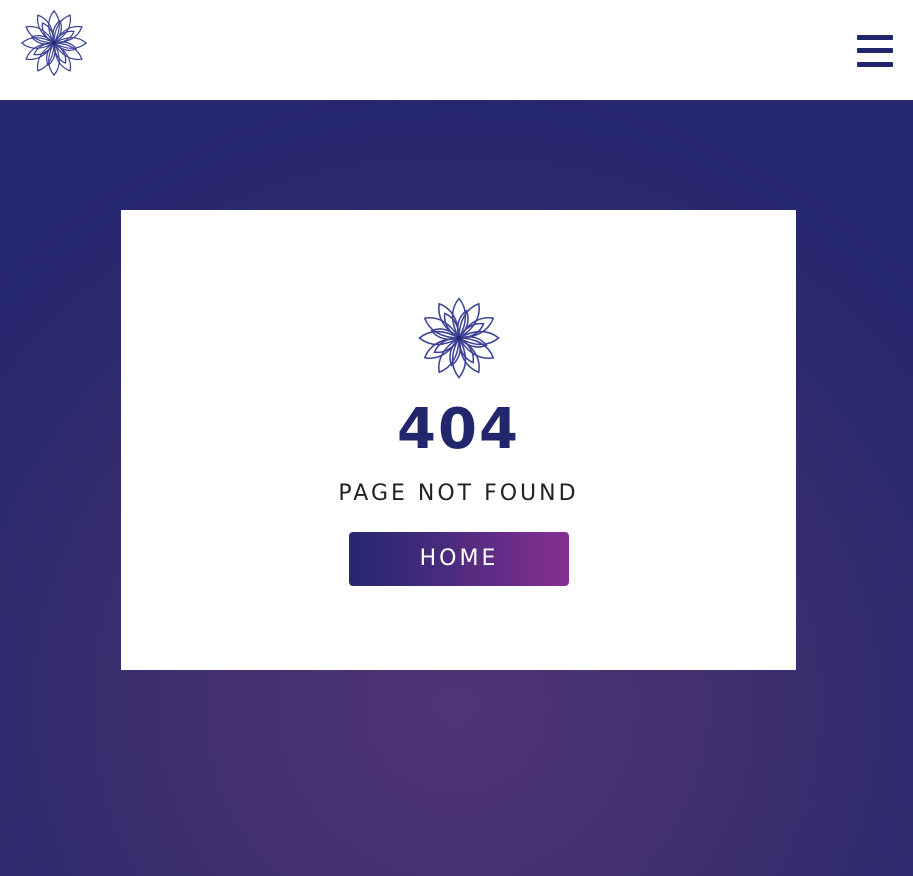 This screenshot has width=913, height=876. I want to click on error-message: PAGE NOT FOUND, so click(458, 493).